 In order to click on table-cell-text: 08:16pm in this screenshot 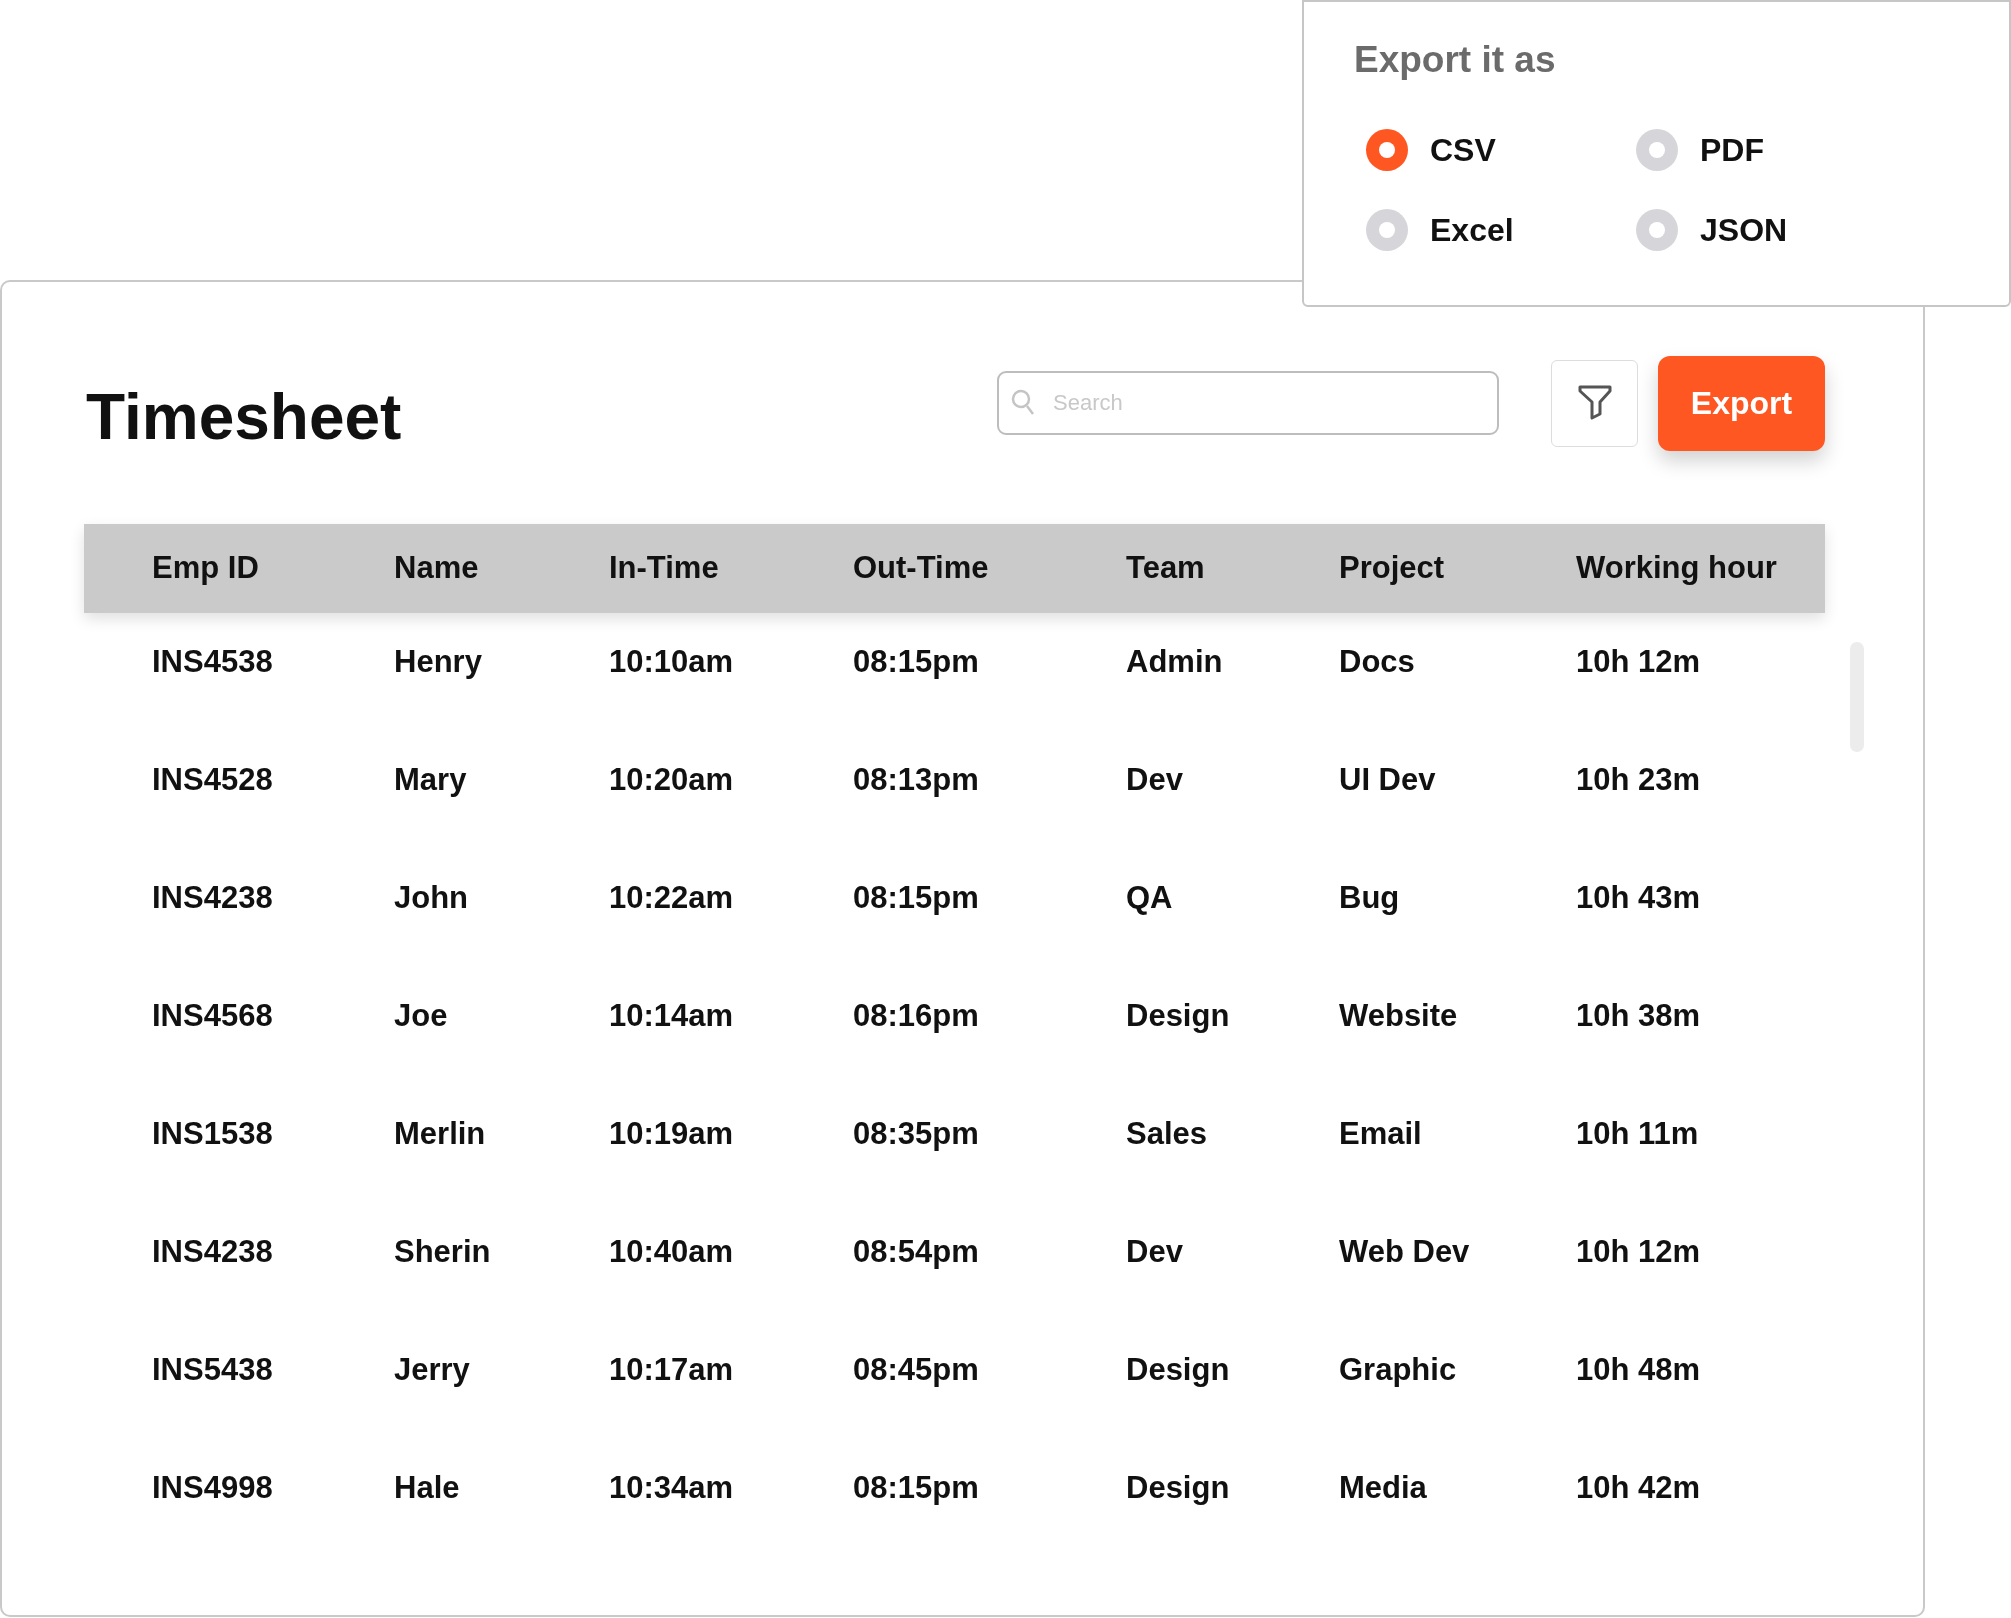, I will do `click(916, 1015)`.